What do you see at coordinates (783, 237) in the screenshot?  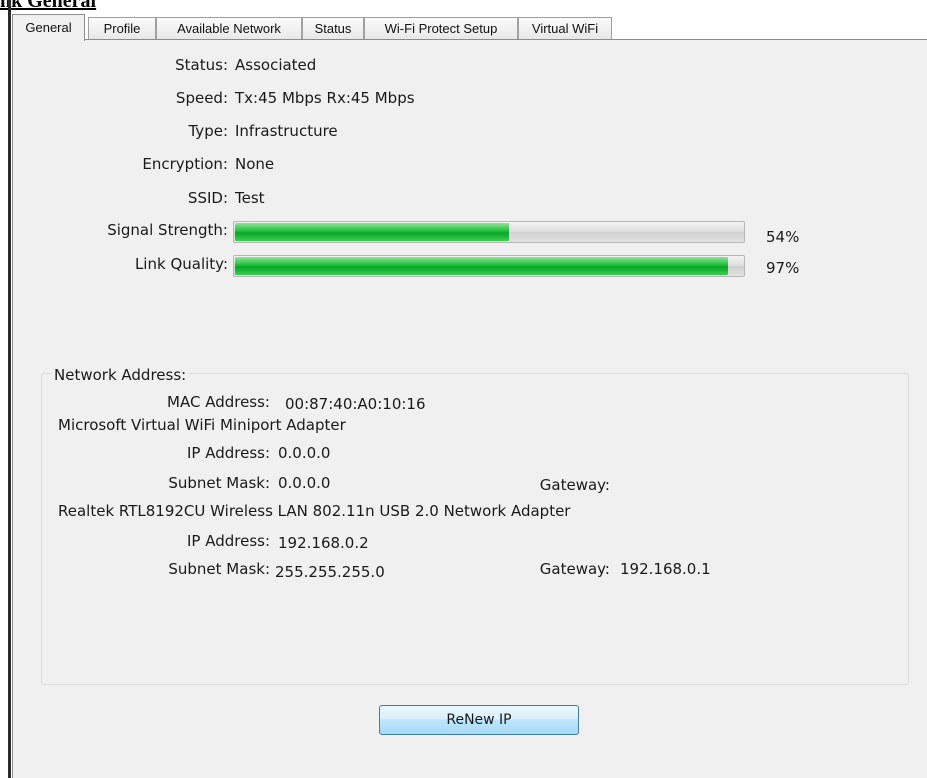 I see `signal-strength-percent: 54%` at bounding box center [783, 237].